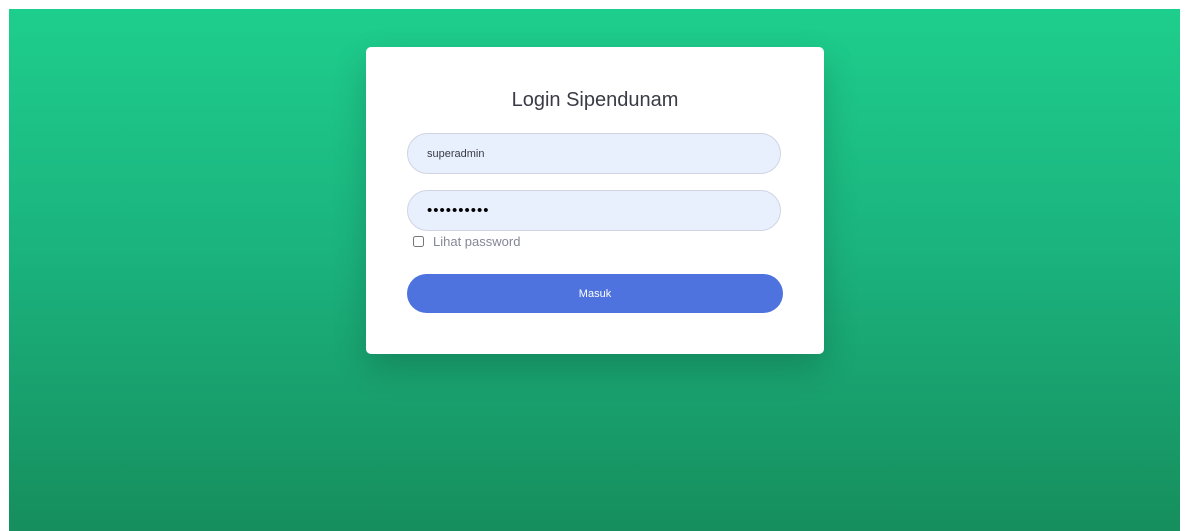 The image size is (1187, 531). What do you see at coordinates (595, 100) in the screenshot?
I see `page-title: Login Sipendunam` at bounding box center [595, 100].